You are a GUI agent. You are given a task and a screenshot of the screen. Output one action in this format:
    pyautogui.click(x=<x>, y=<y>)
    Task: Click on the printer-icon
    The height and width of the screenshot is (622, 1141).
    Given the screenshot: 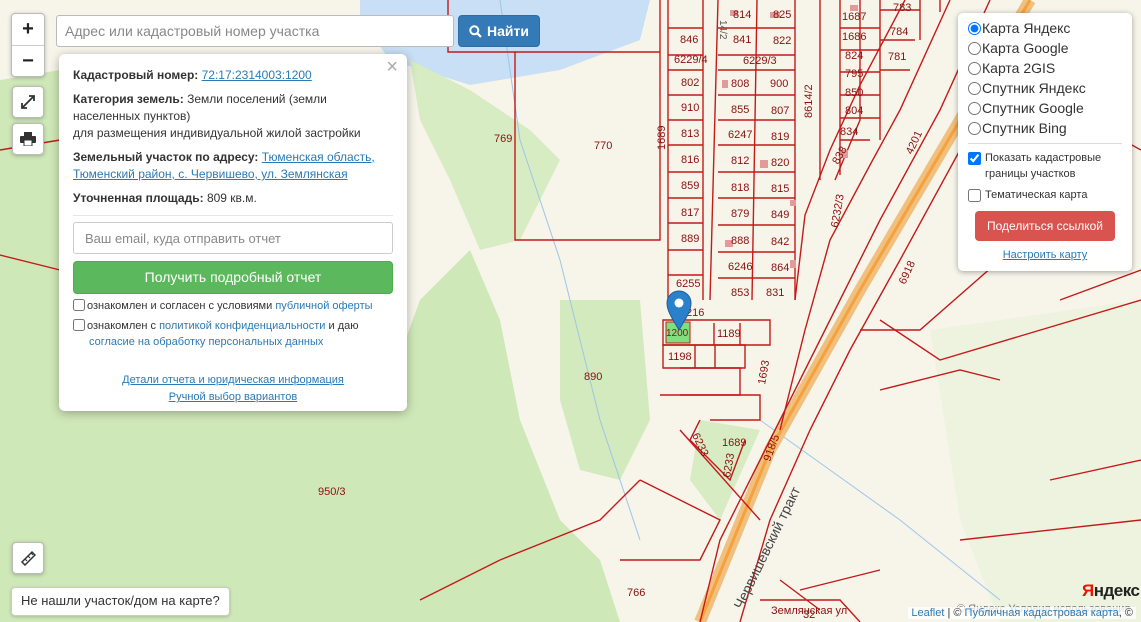 What is the action you would take?
    pyautogui.click(x=28, y=139)
    